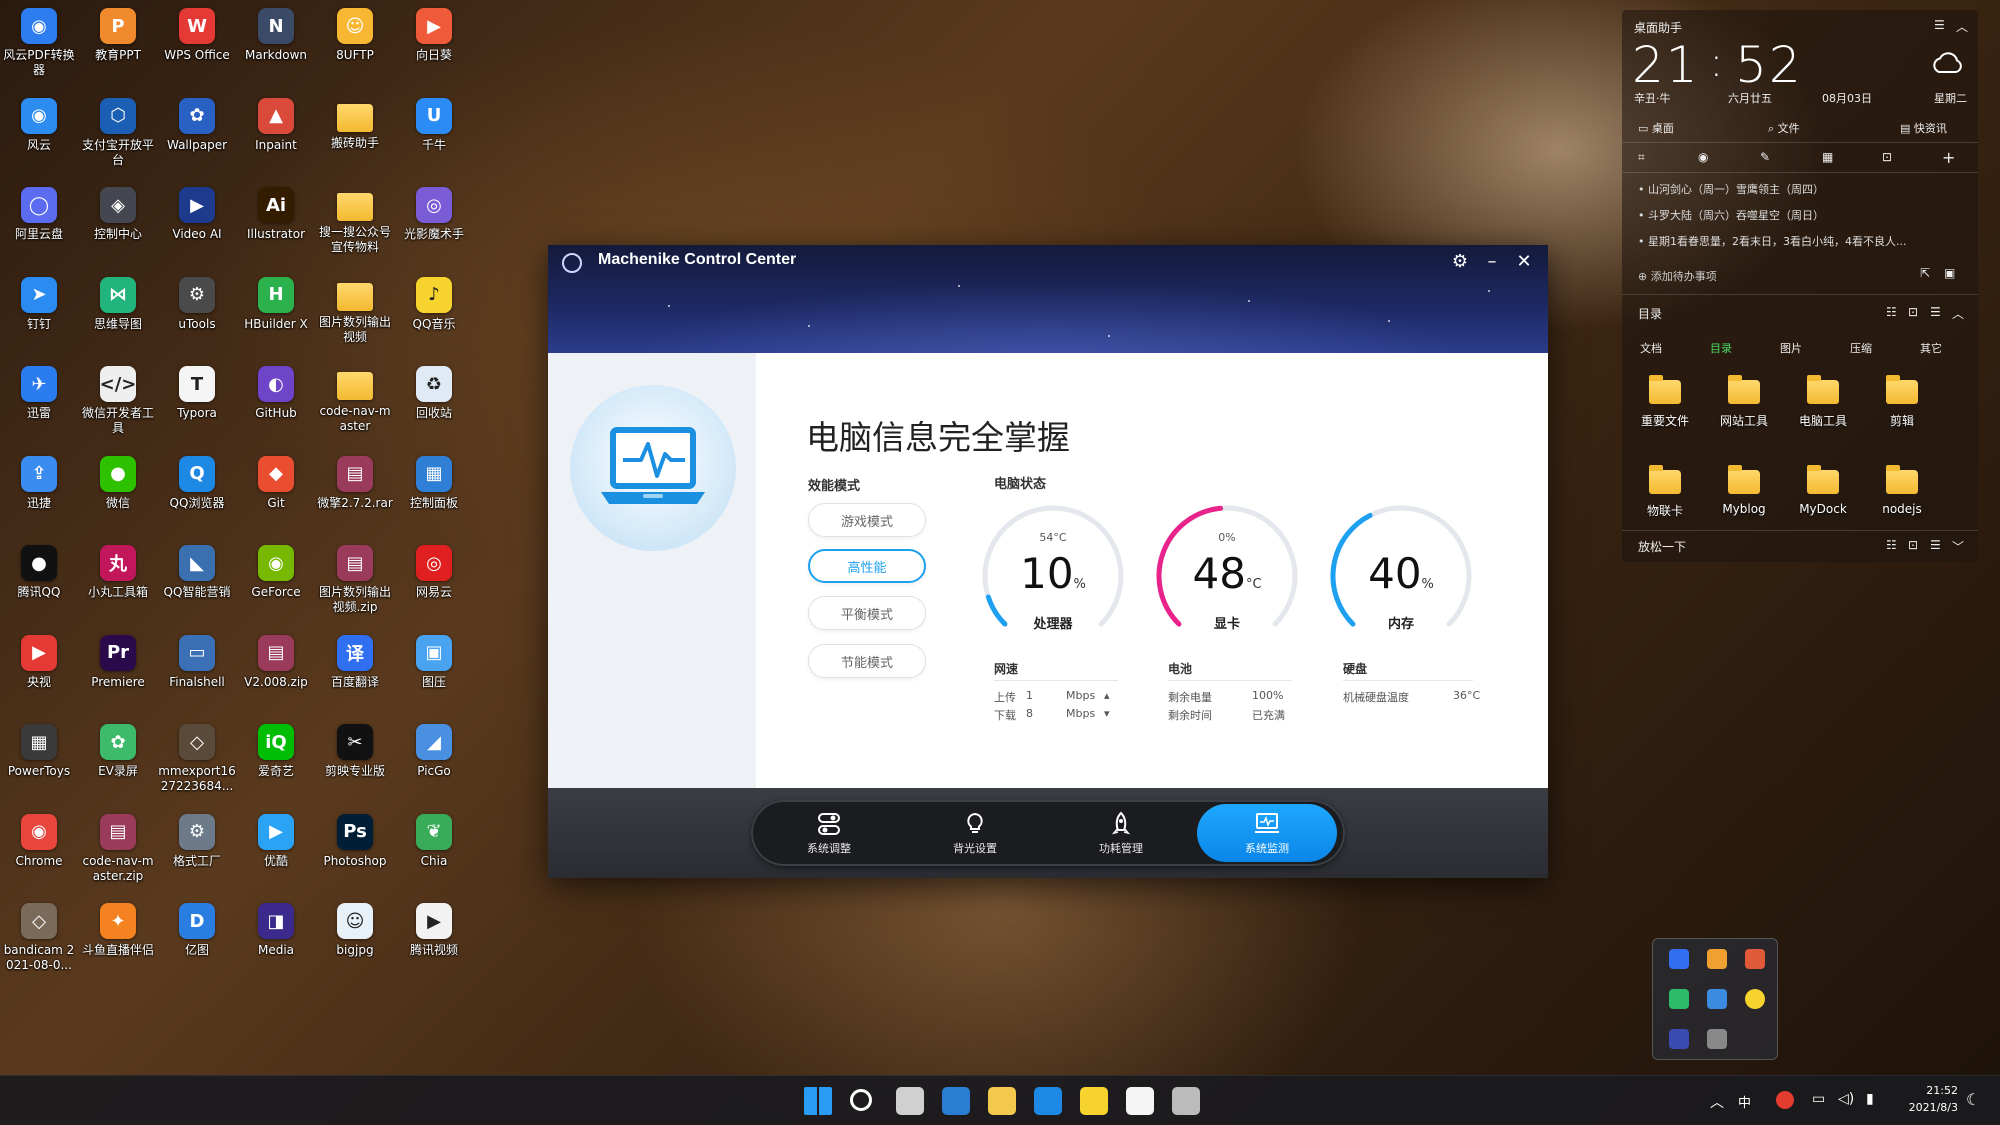 This screenshot has width=2000, height=1125. I want to click on show-hidden-icons-chevron-icon: ︿, so click(1717, 1102).